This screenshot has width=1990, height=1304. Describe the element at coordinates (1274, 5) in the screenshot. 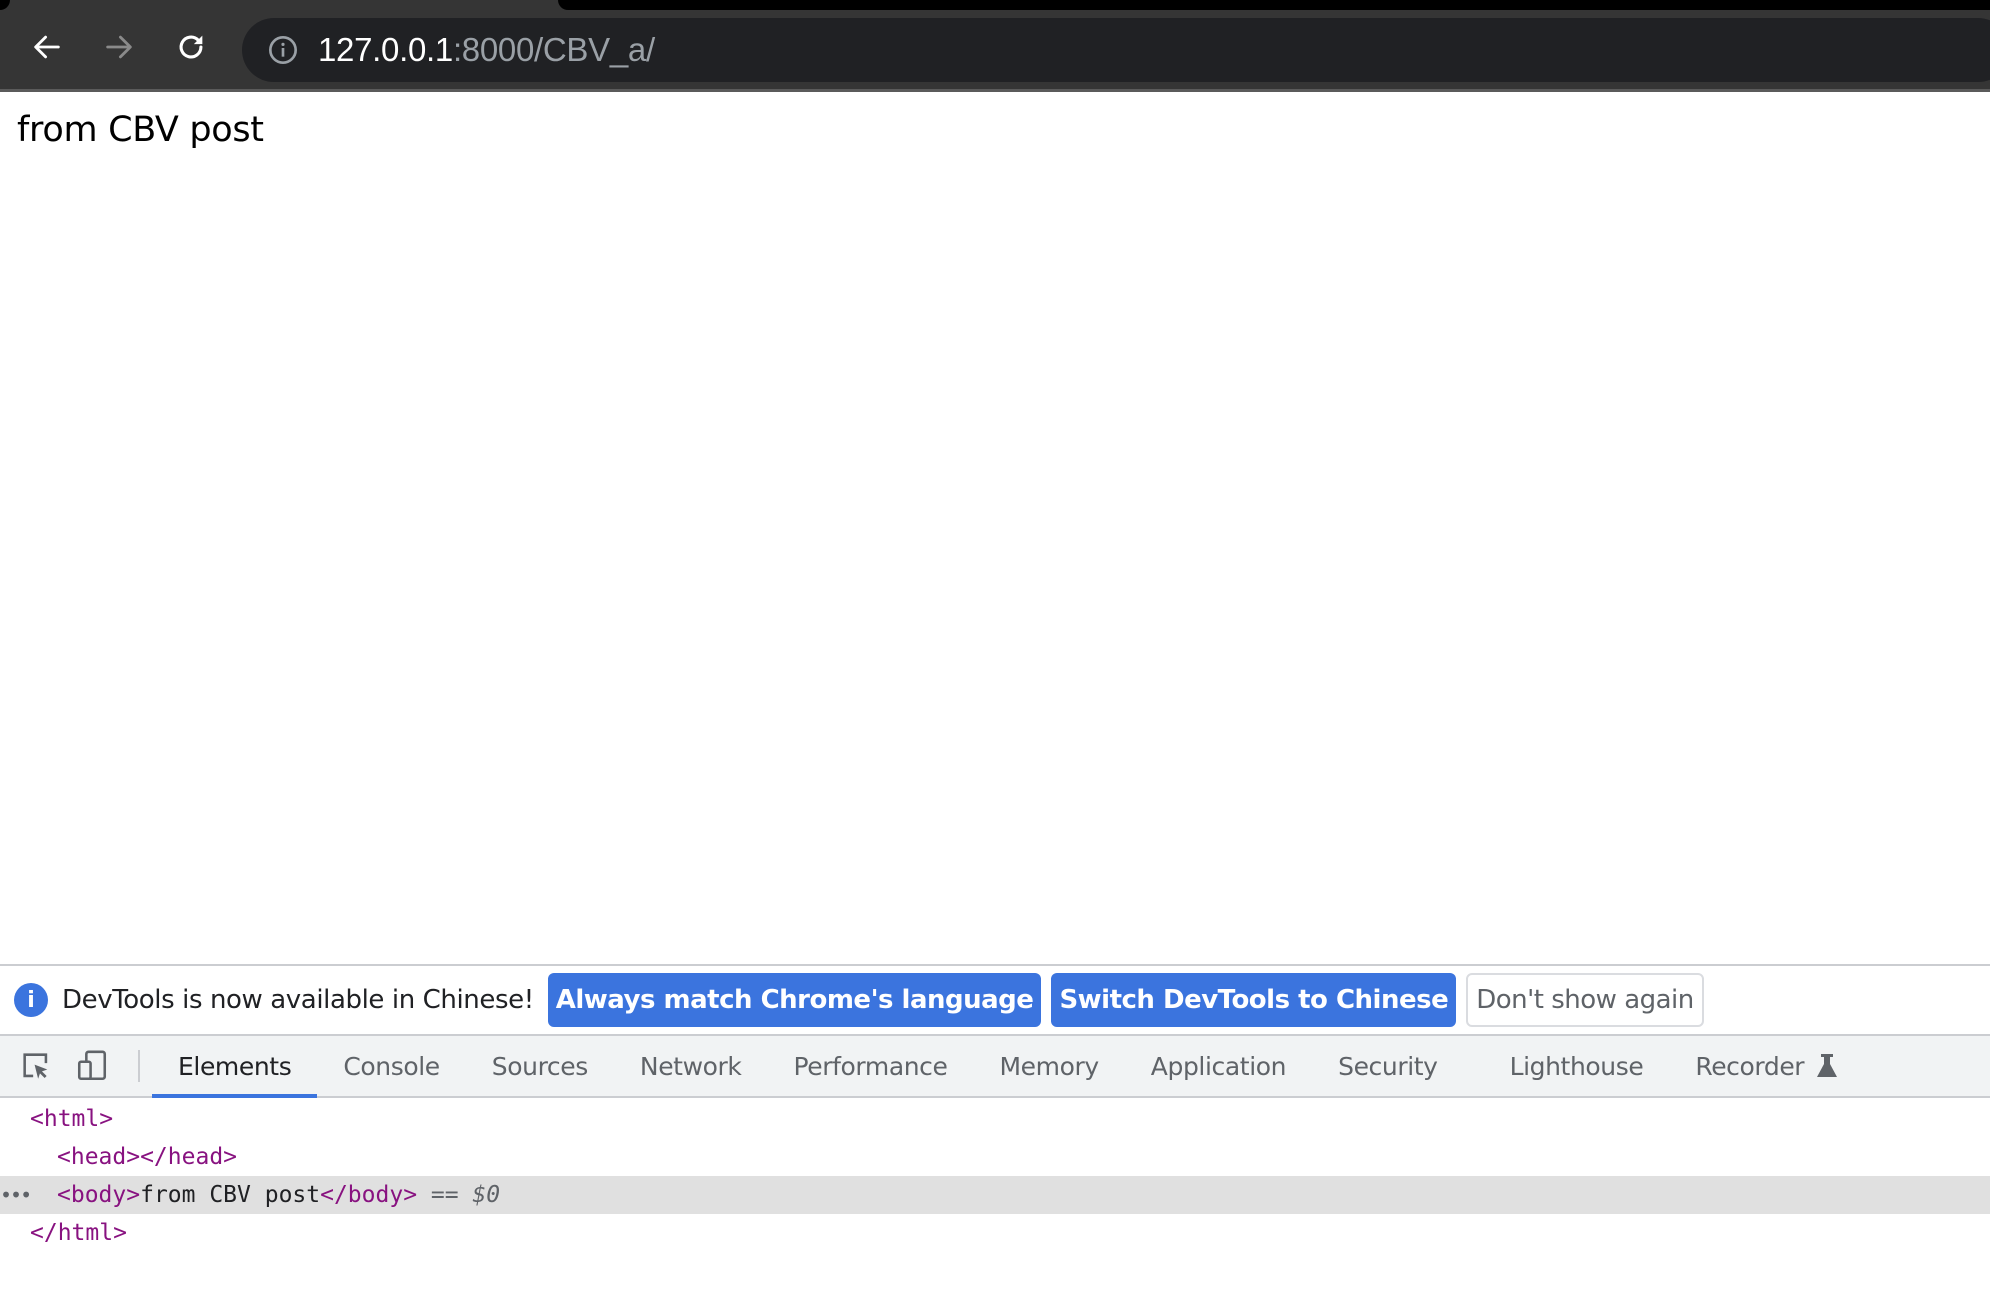

I see `tab-strip` at that location.